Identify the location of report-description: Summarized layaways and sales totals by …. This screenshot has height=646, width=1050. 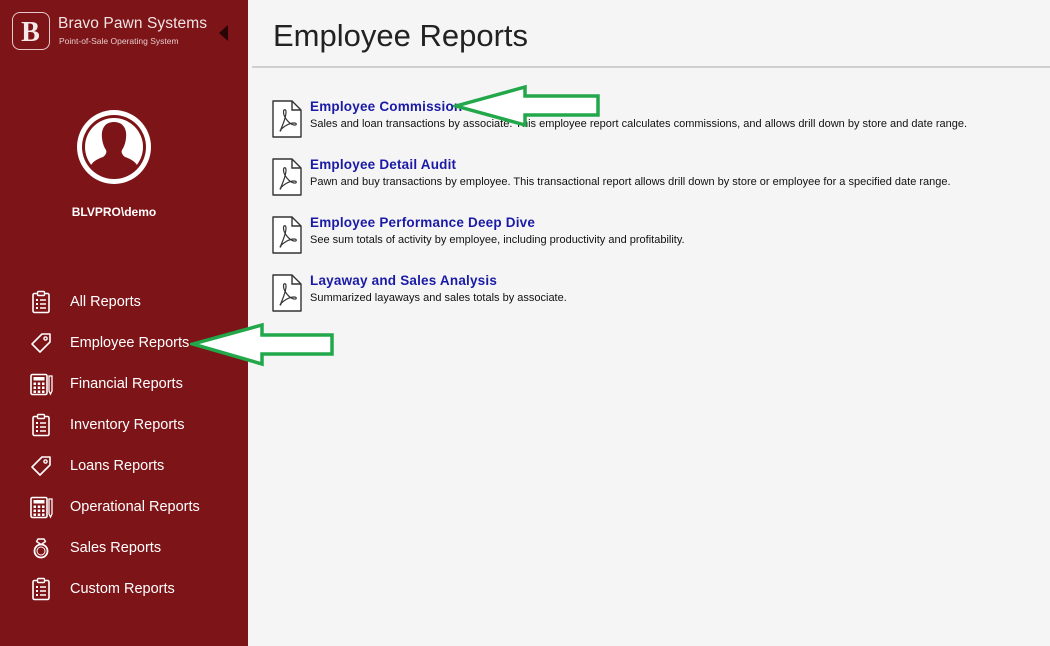
(438, 298).